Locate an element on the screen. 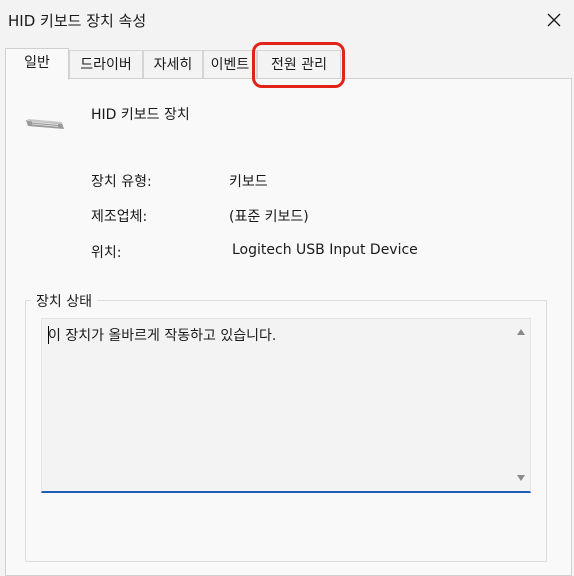  tab-events: 이벤트 is located at coordinates (230, 64).